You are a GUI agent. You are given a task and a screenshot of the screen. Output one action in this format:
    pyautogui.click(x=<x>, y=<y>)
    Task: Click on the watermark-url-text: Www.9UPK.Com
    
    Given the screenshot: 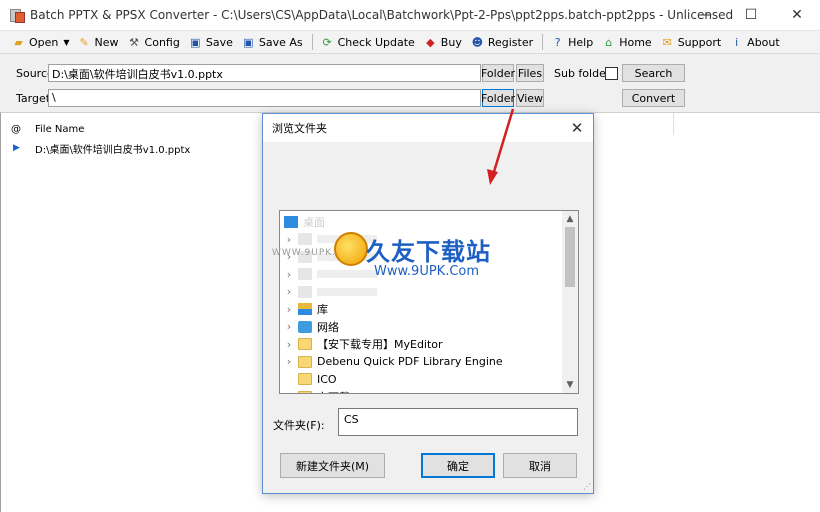 What is the action you would take?
    pyautogui.click(x=427, y=271)
    